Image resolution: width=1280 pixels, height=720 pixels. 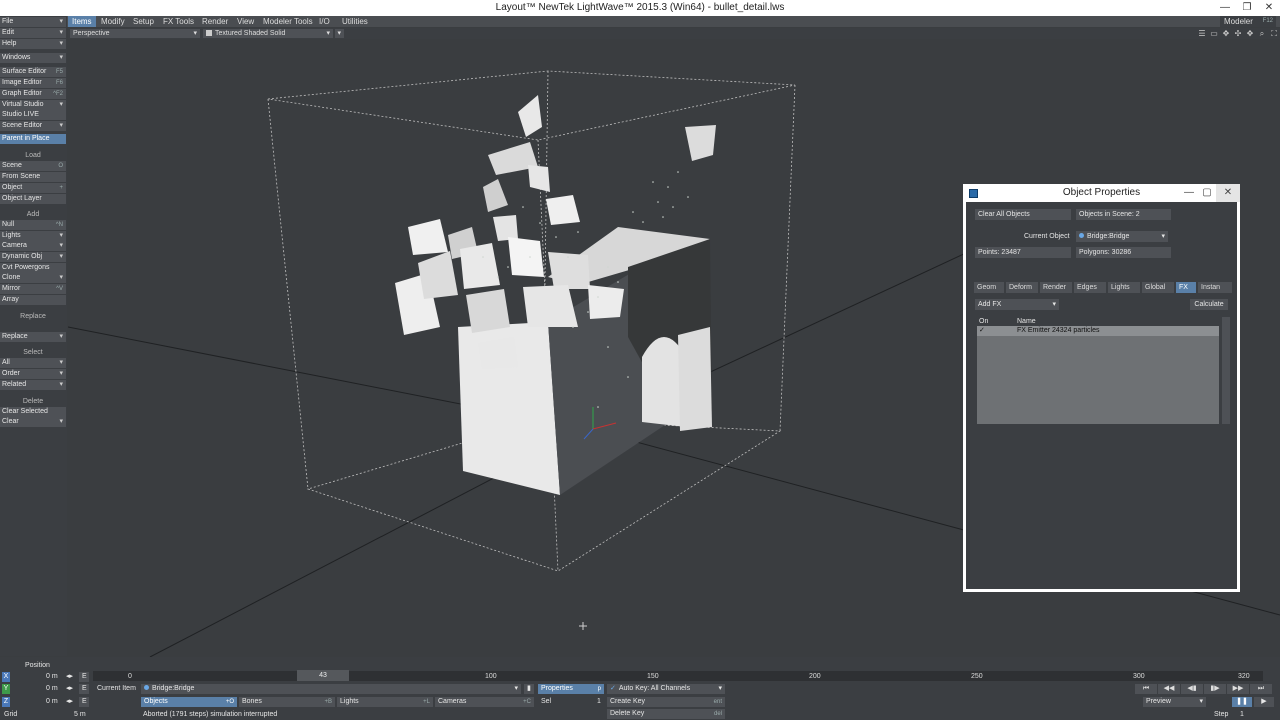 I want to click on step-back-icon: ◀▮, so click(x=1192, y=689).